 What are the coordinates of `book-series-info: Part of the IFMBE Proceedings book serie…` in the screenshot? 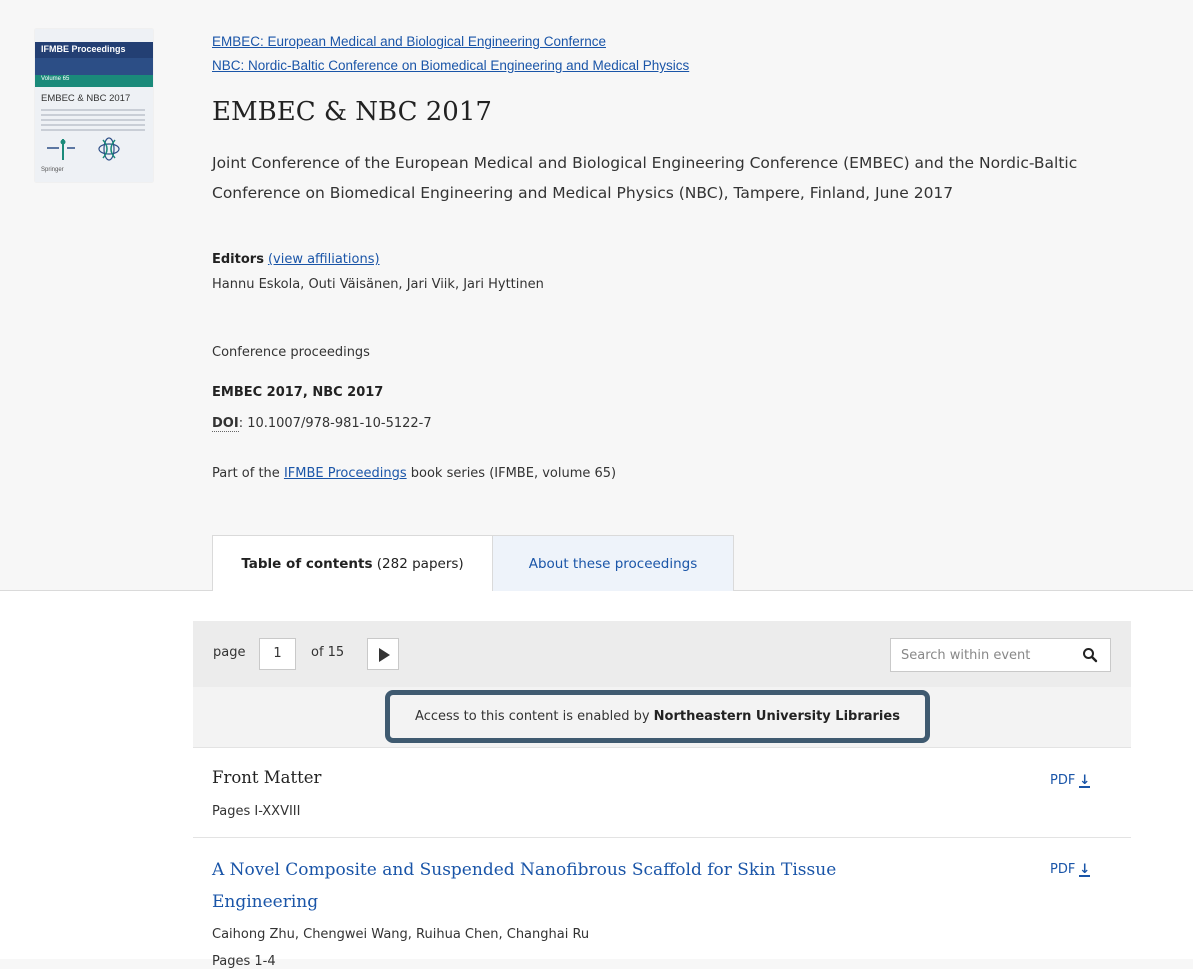 It's located at (414, 473).